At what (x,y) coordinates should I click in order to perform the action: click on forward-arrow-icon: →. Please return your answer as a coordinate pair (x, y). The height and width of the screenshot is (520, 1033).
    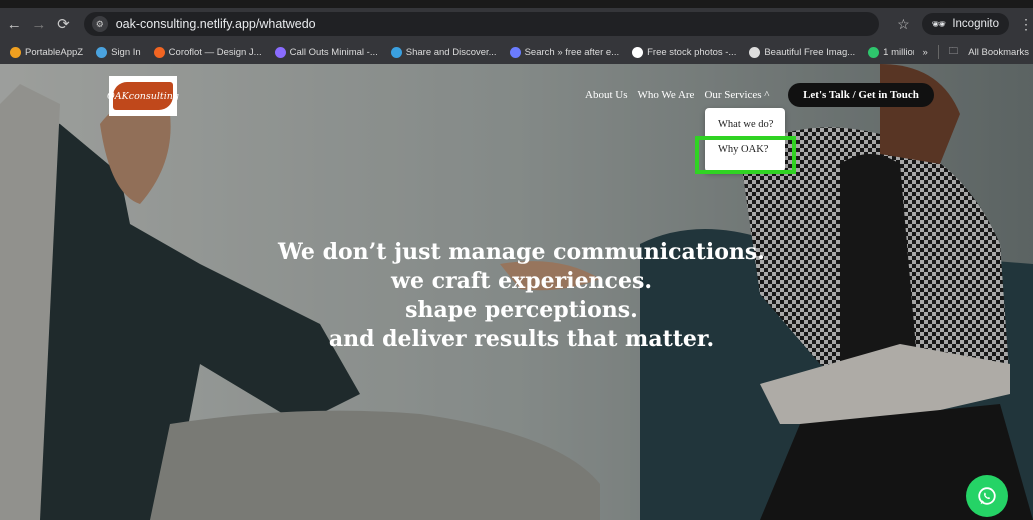
    Looking at the image, I should click on (39, 24).